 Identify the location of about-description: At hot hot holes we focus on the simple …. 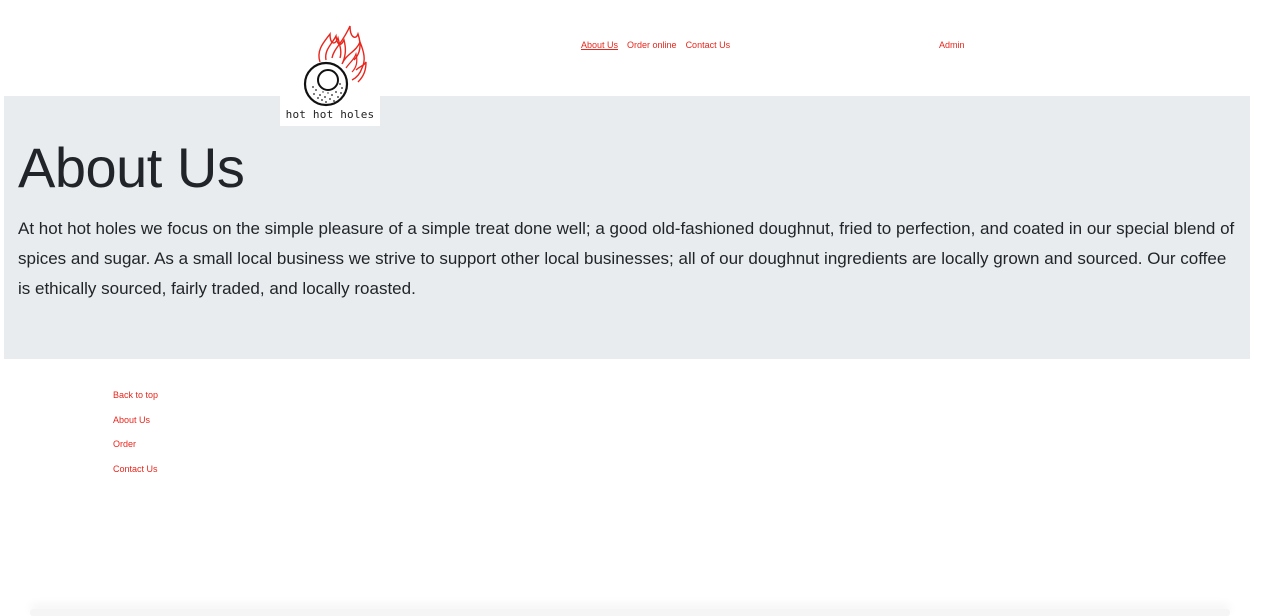
(626, 258).